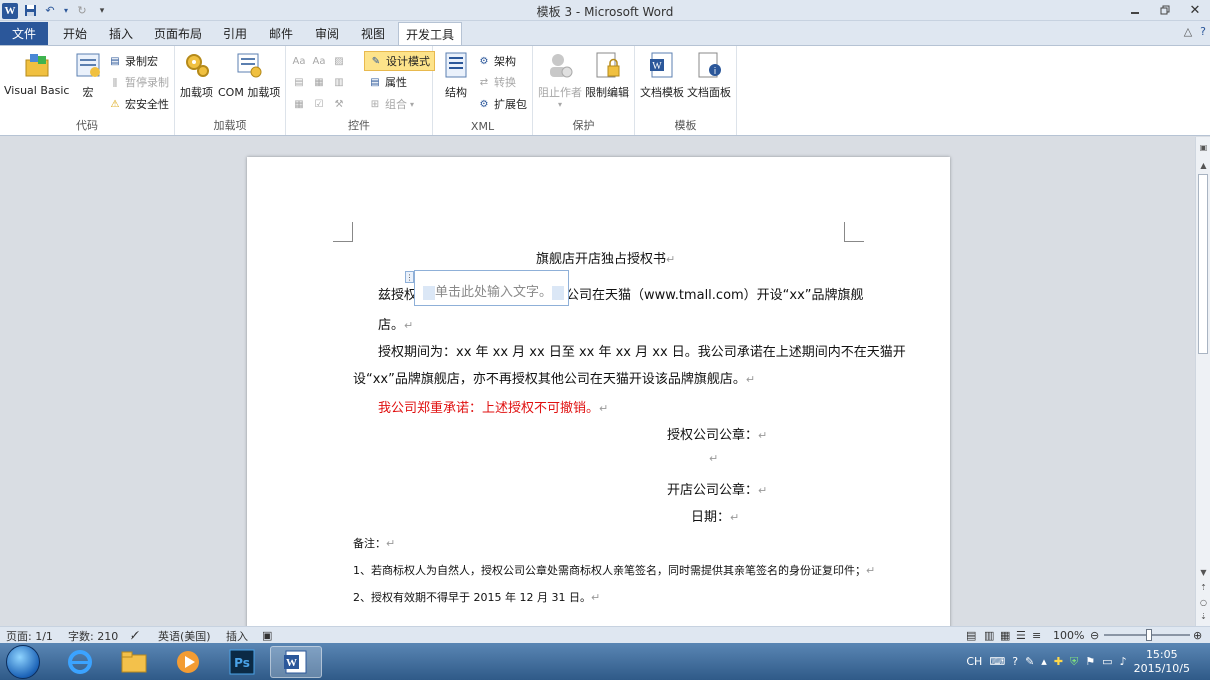  Describe the element at coordinates (430, 33) in the screenshot. I see `tab-developer: 开发工具` at that location.